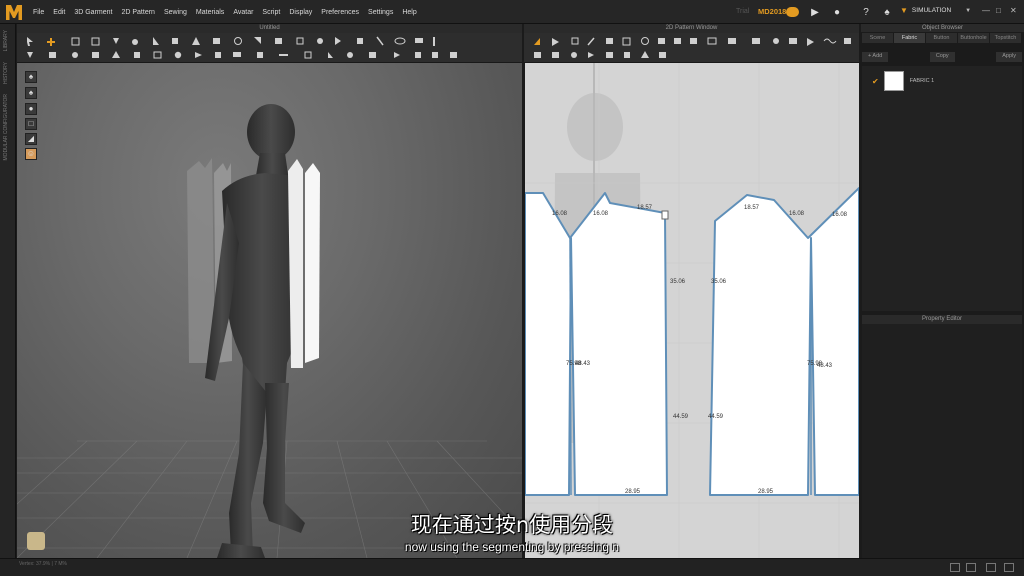 Image resolution: width=1024 pixels, height=576 pixels. What do you see at coordinates (596, 344) in the screenshot?
I see `pattern-piece-left` at bounding box center [596, 344].